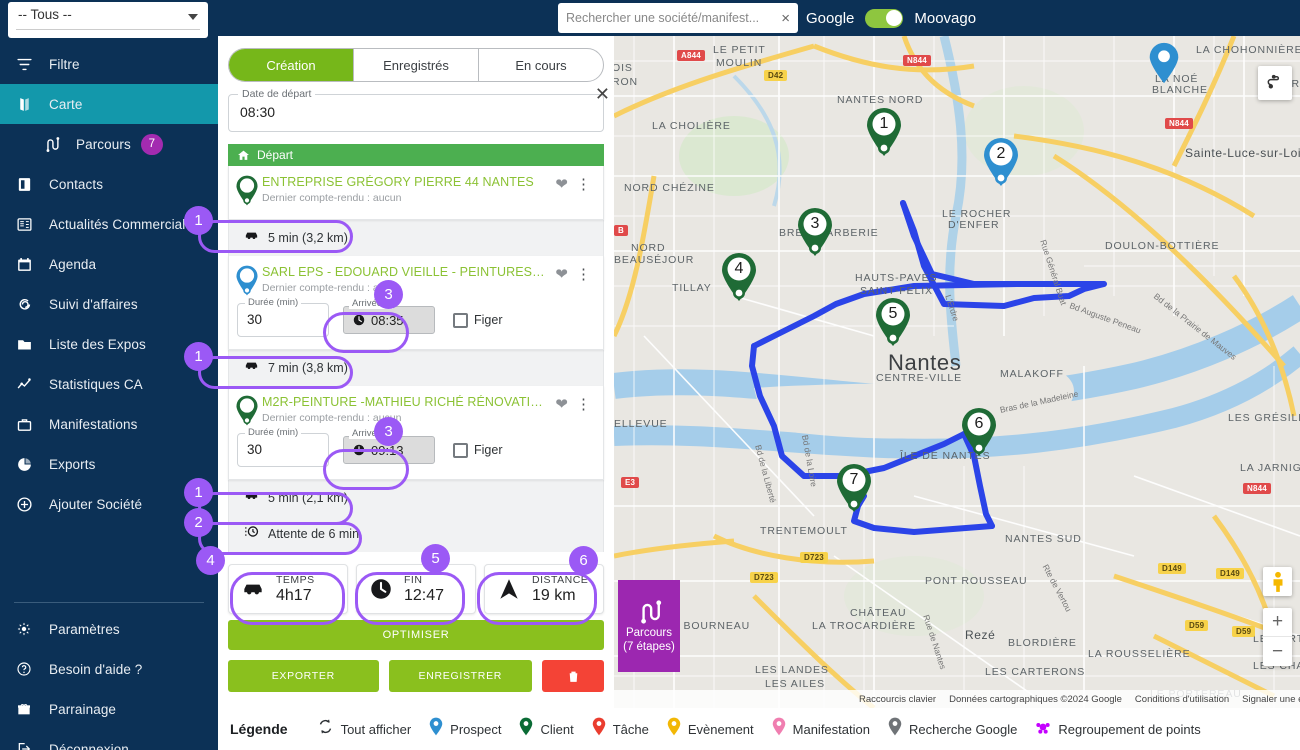  Describe the element at coordinates (541, 65) in the screenshot. I see `tab-en-cours: En cours` at that location.